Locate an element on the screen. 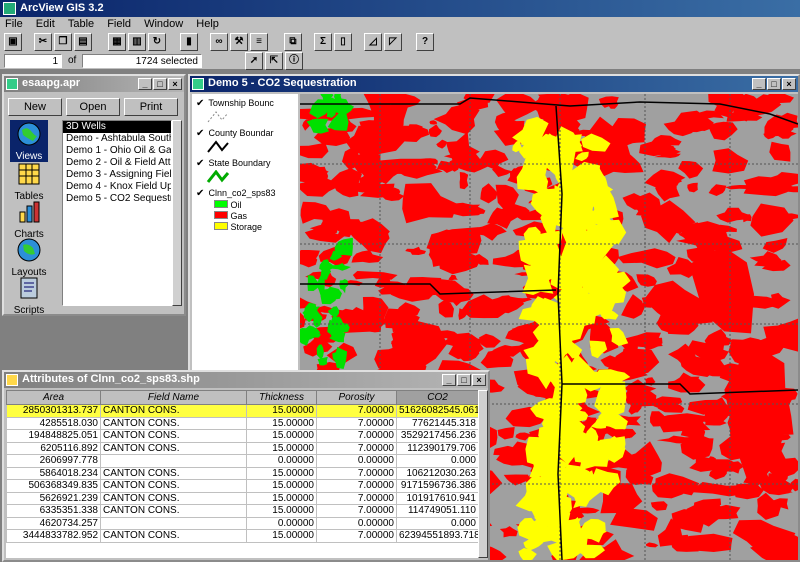 The width and height of the screenshot is (800, 562). co2-cell: 106212030.263 is located at coordinates (437, 473).